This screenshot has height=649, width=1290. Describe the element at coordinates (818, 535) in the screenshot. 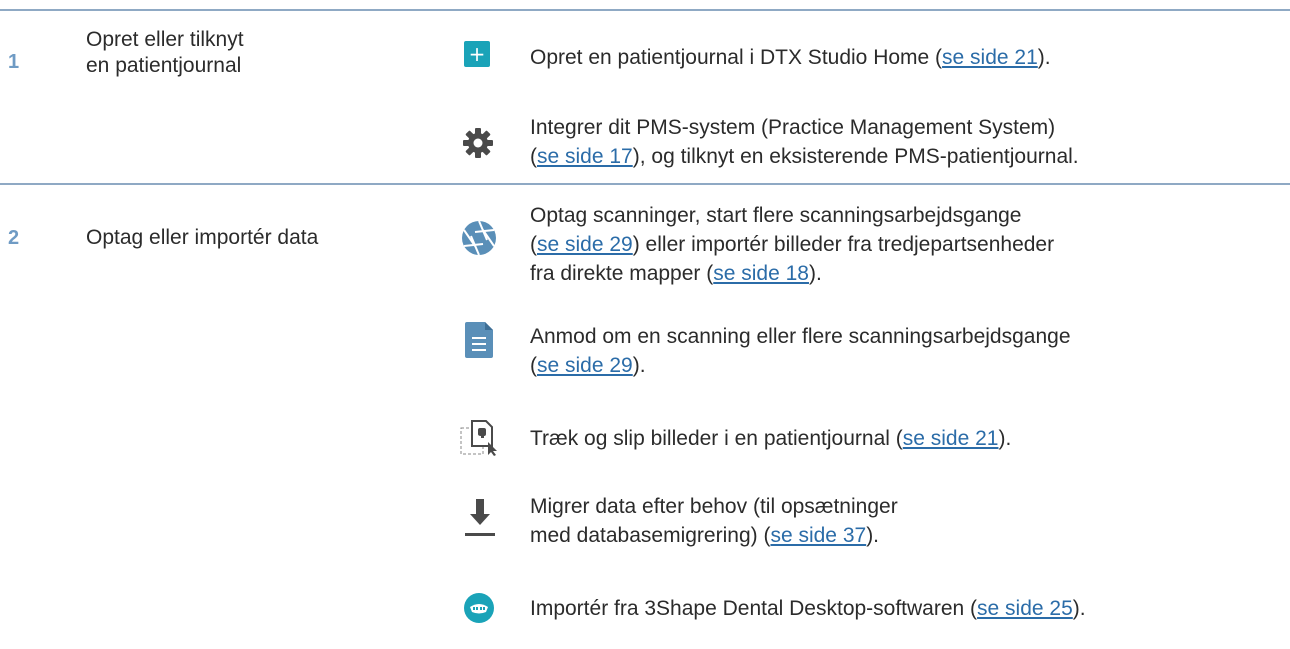

I see `link-page-37: se side 37` at that location.